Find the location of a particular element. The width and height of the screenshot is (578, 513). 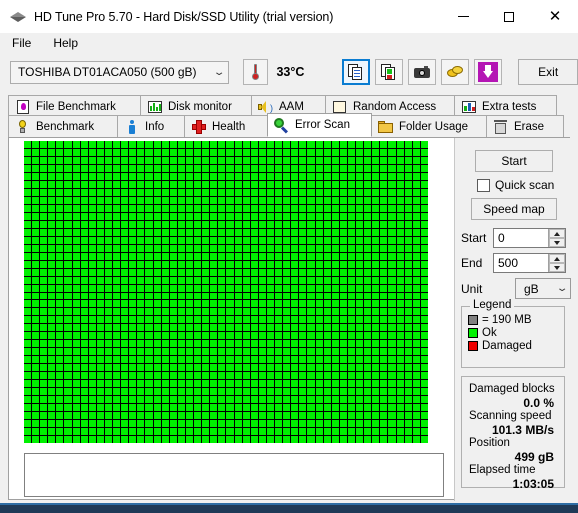

speed-map-button: Speed map is located at coordinates (514, 209).